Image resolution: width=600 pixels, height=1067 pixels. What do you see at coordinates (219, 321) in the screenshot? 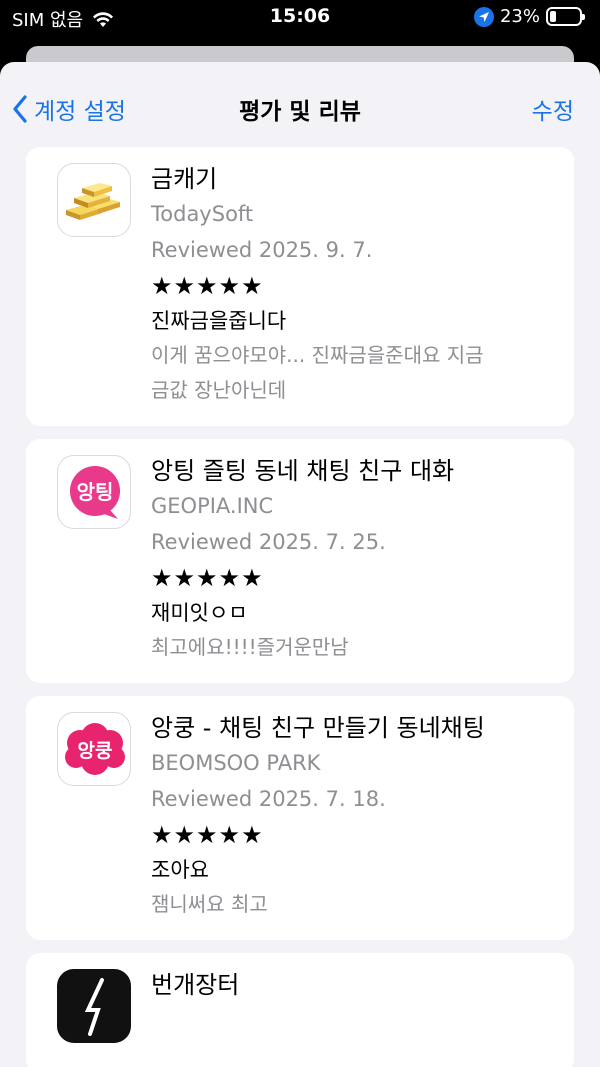
I see `review-title: 진짜금을줍니다` at bounding box center [219, 321].